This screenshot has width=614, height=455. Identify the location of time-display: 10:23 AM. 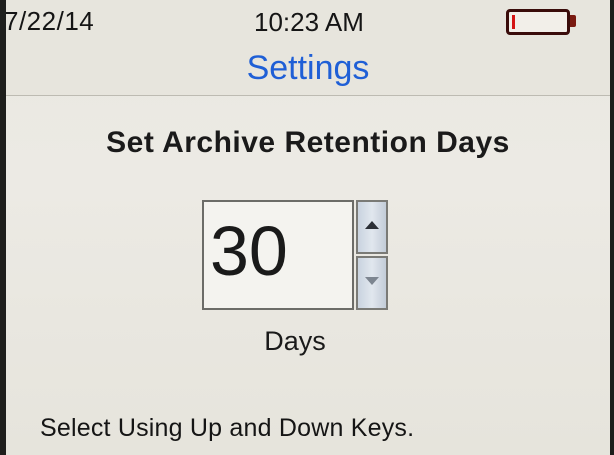
(309, 22).